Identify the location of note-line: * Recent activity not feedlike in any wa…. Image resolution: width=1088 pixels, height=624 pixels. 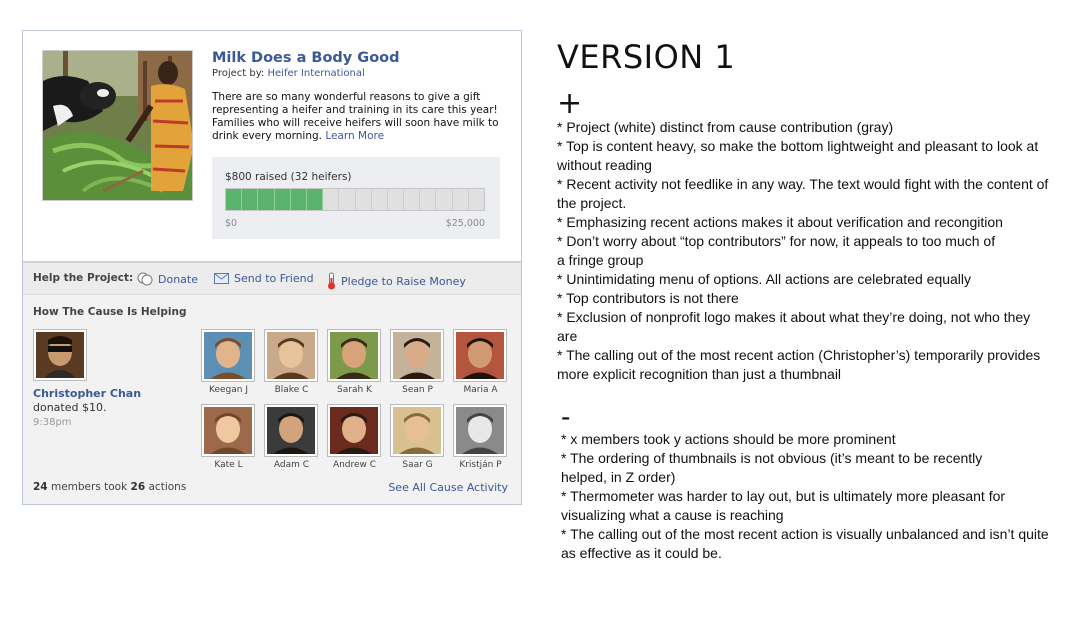
(803, 184).